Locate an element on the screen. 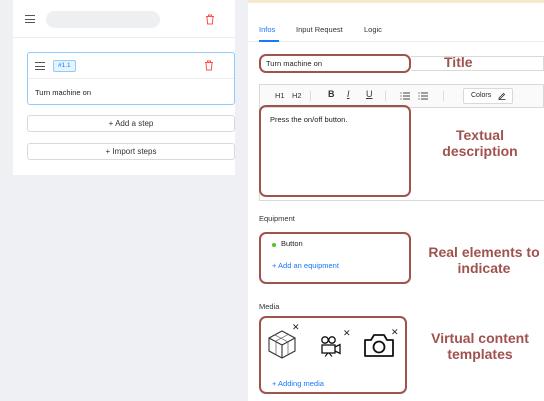 This screenshot has width=544, height=401. tab-input-request: Input Request is located at coordinates (319, 29).